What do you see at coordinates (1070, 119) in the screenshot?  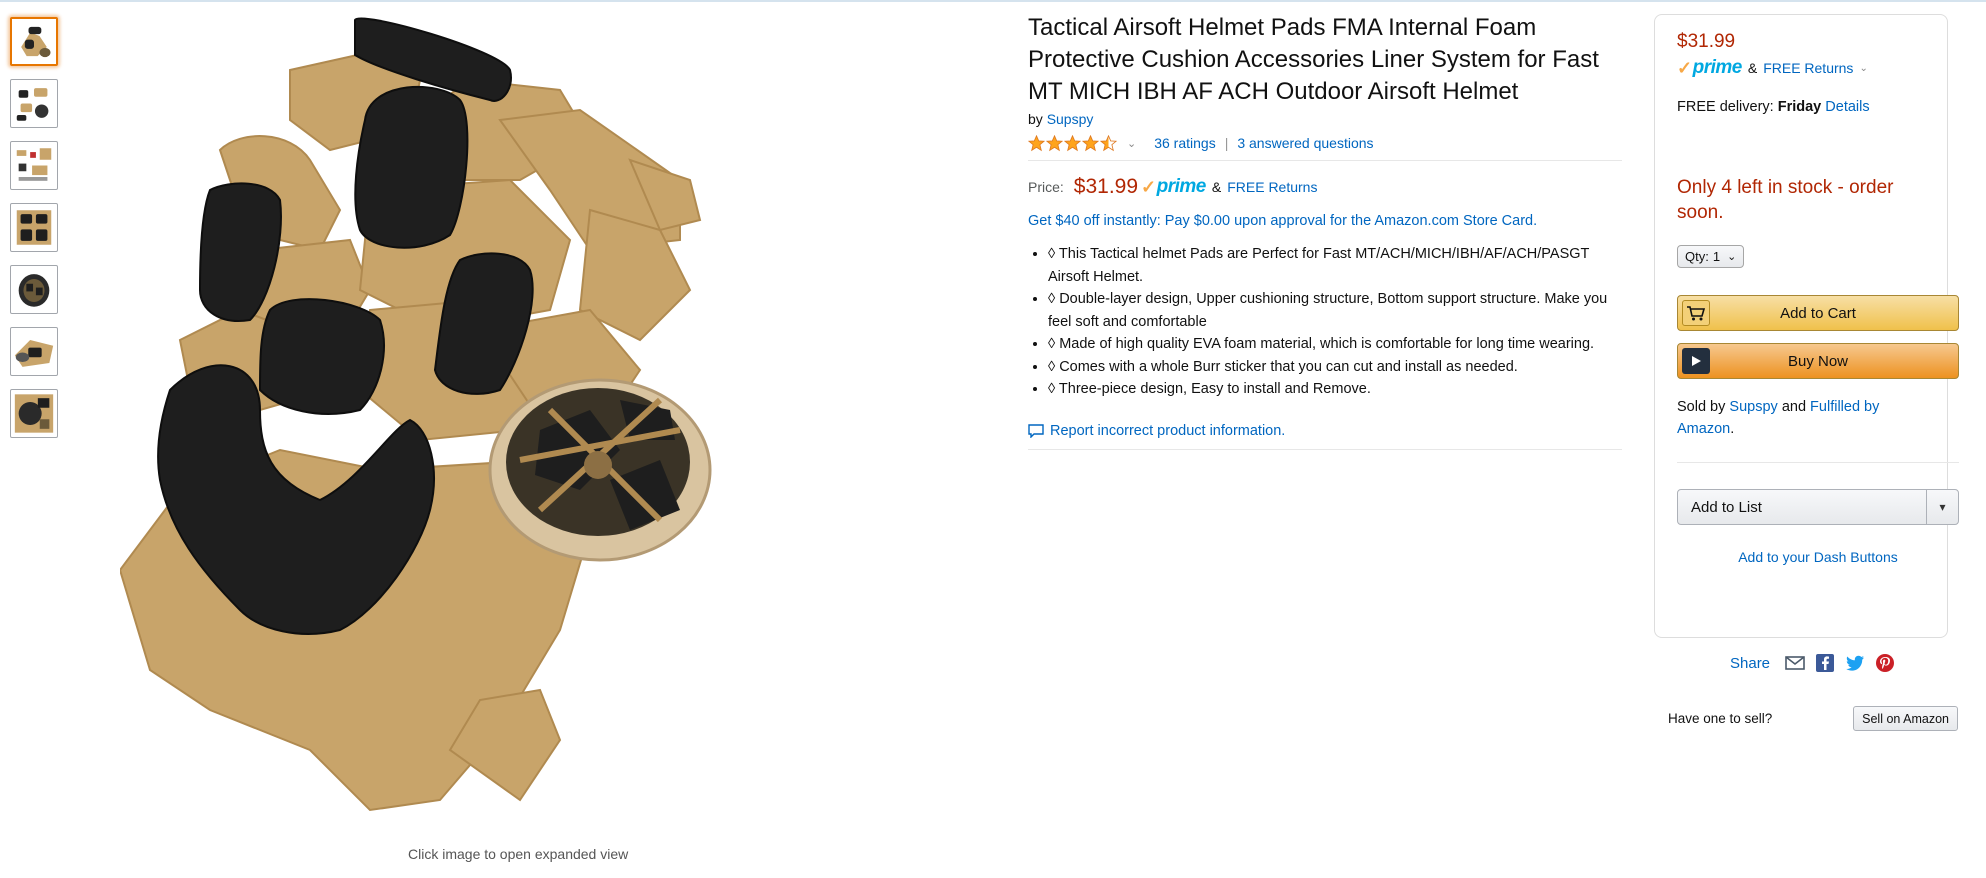 I see `brand-link: Supspy` at bounding box center [1070, 119].